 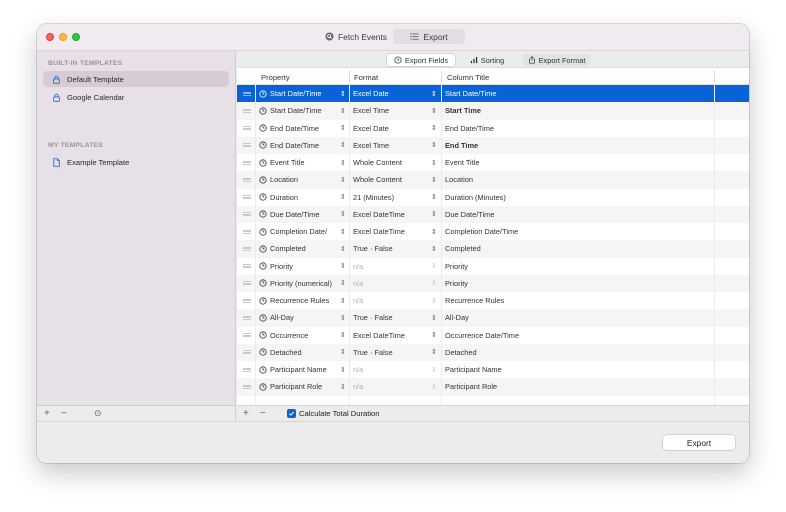 I want to click on property-popup: Priority (numerical), so click(x=304, y=283).